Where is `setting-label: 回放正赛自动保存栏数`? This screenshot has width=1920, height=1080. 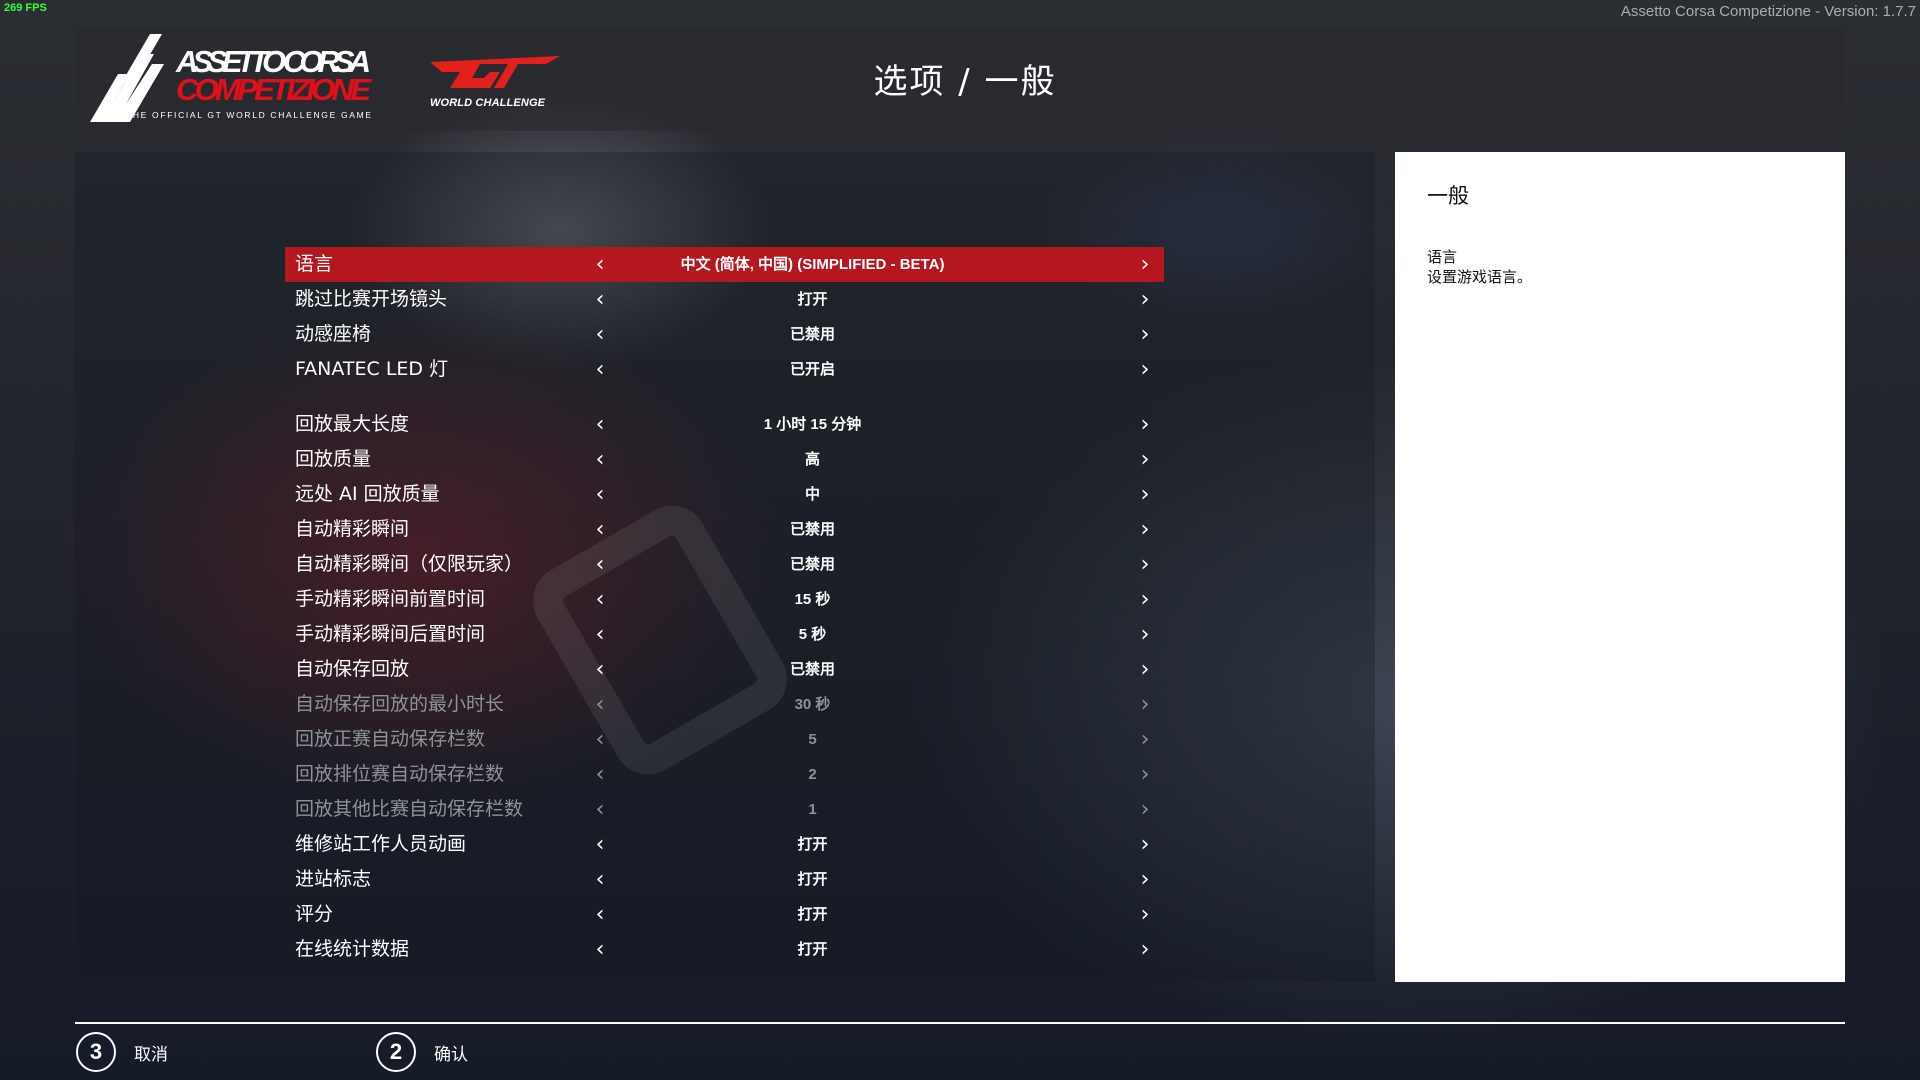 setting-label: 回放正赛自动保存栏数 is located at coordinates (390, 739).